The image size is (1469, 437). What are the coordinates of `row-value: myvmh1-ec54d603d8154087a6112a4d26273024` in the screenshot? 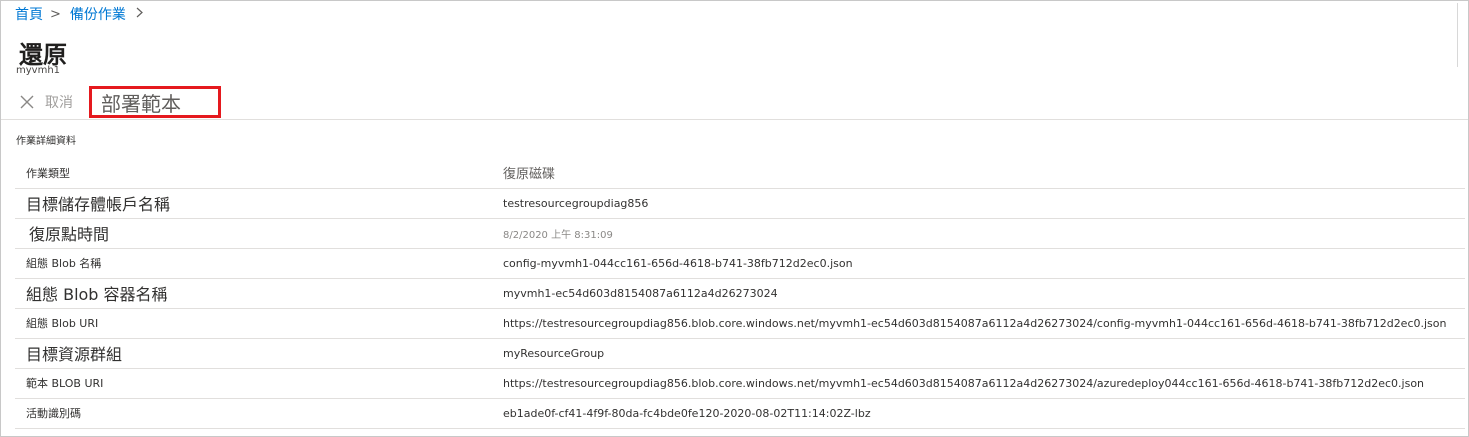 It's located at (977, 293).